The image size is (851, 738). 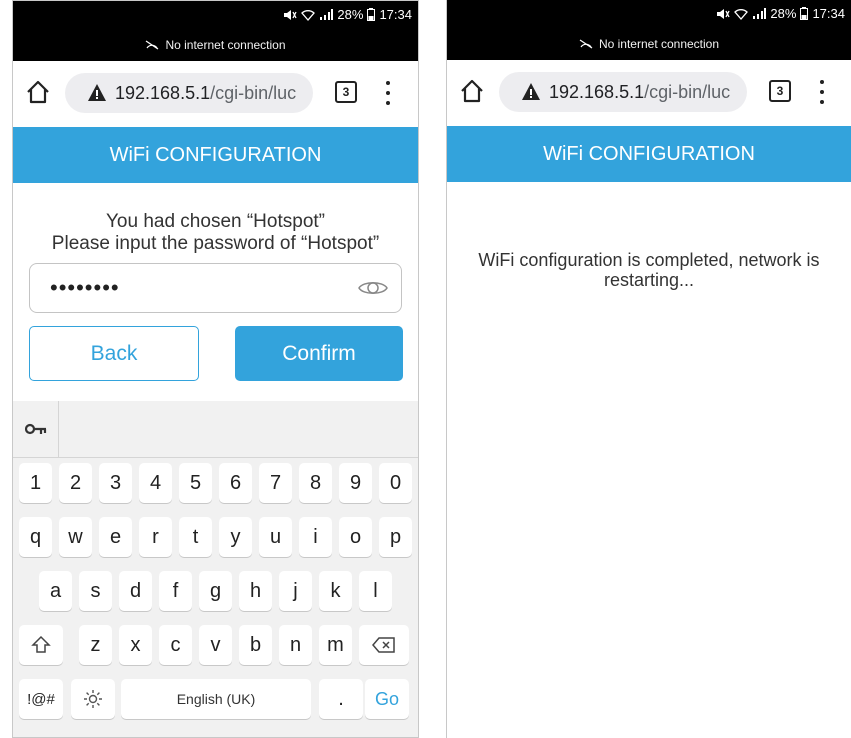 I want to click on key-0: 0, so click(x=395, y=483).